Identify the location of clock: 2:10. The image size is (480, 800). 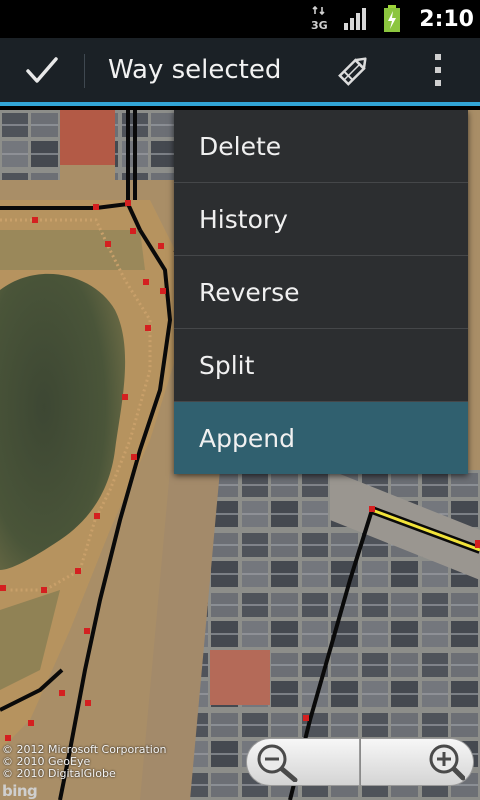
(446, 19).